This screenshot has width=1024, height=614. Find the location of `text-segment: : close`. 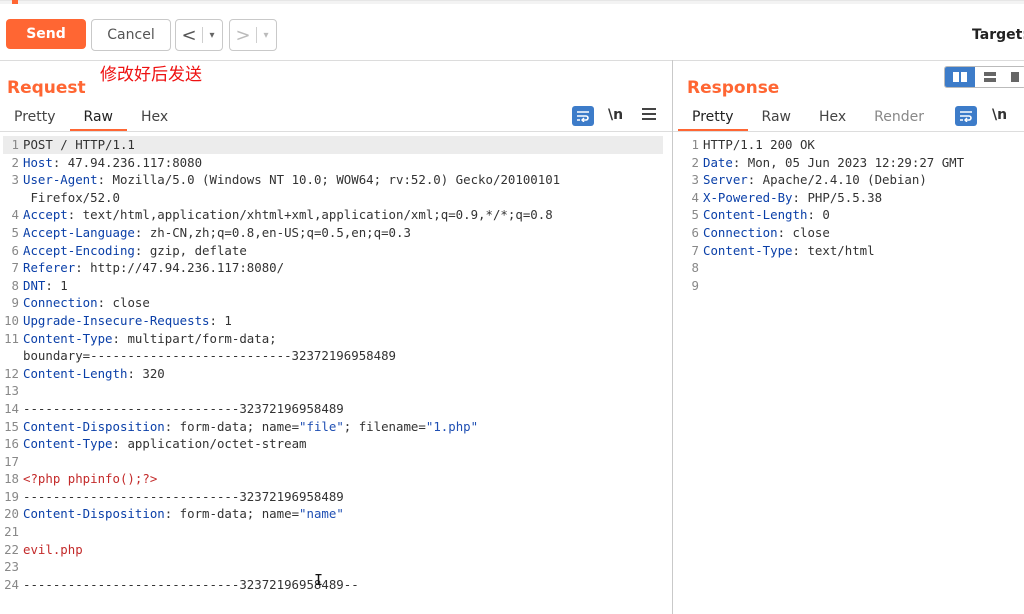

text-segment: : close is located at coordinates (123, 303).